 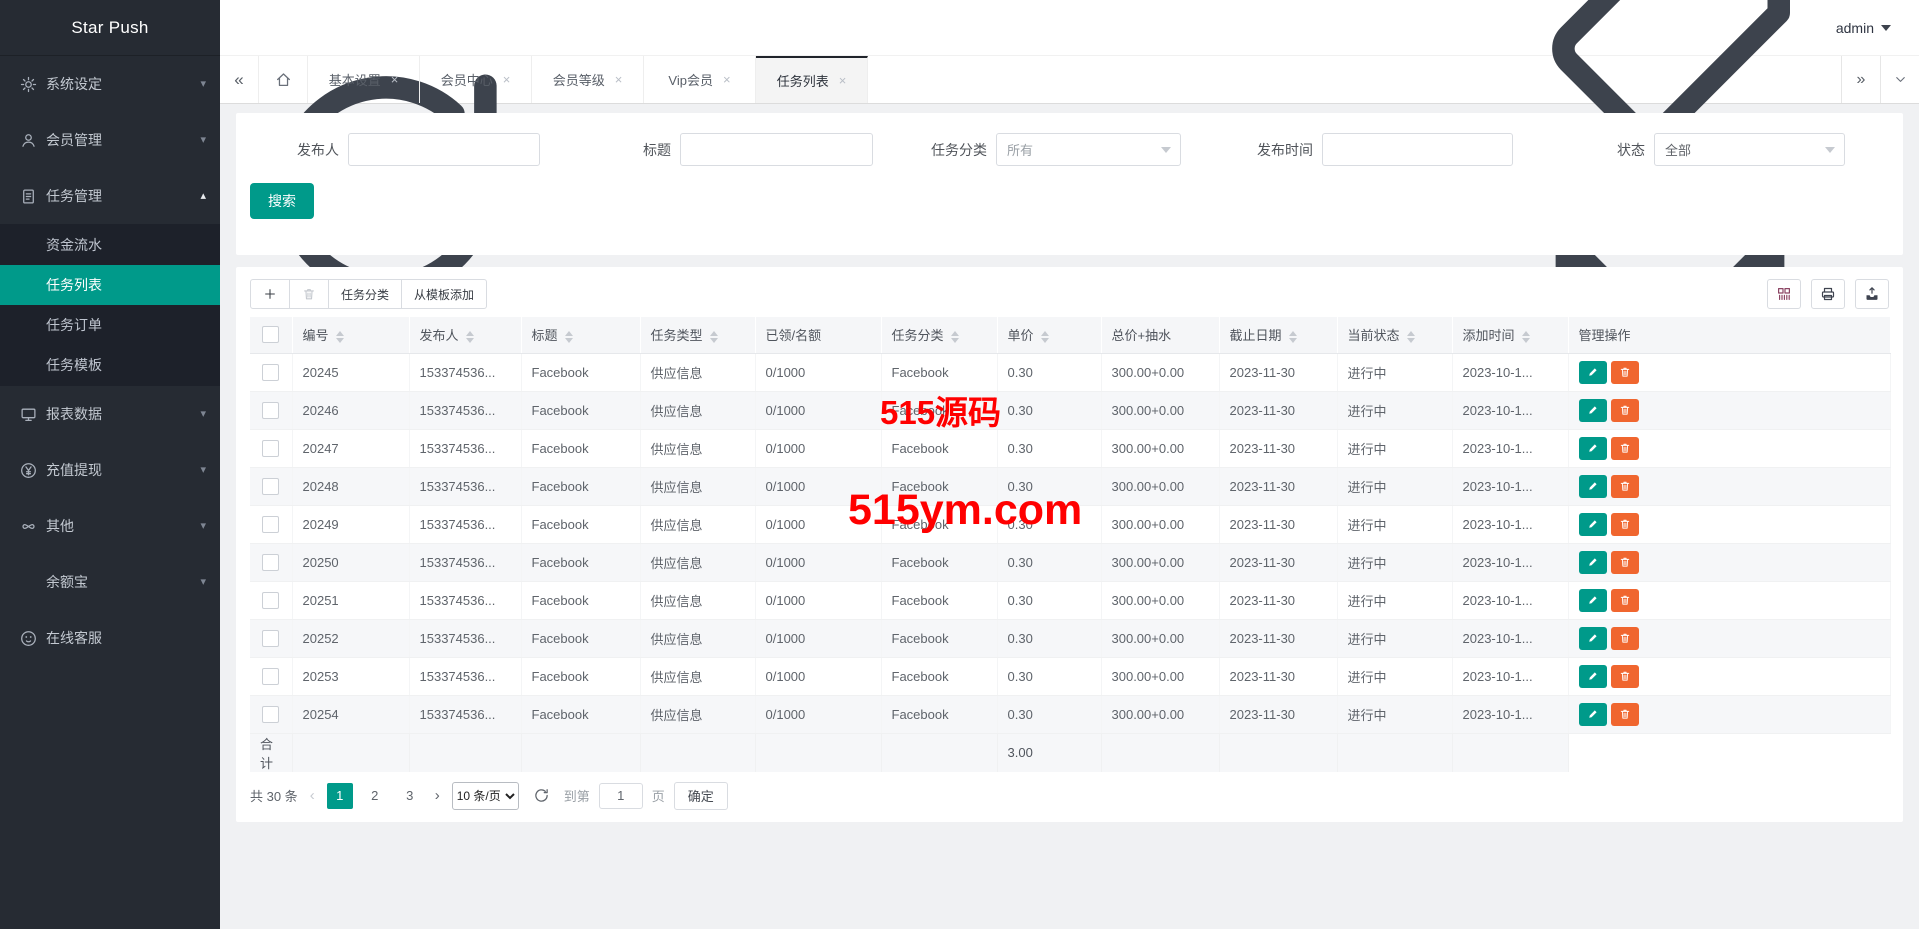 I want to click on printer-button, so click(x=1828, y=294).